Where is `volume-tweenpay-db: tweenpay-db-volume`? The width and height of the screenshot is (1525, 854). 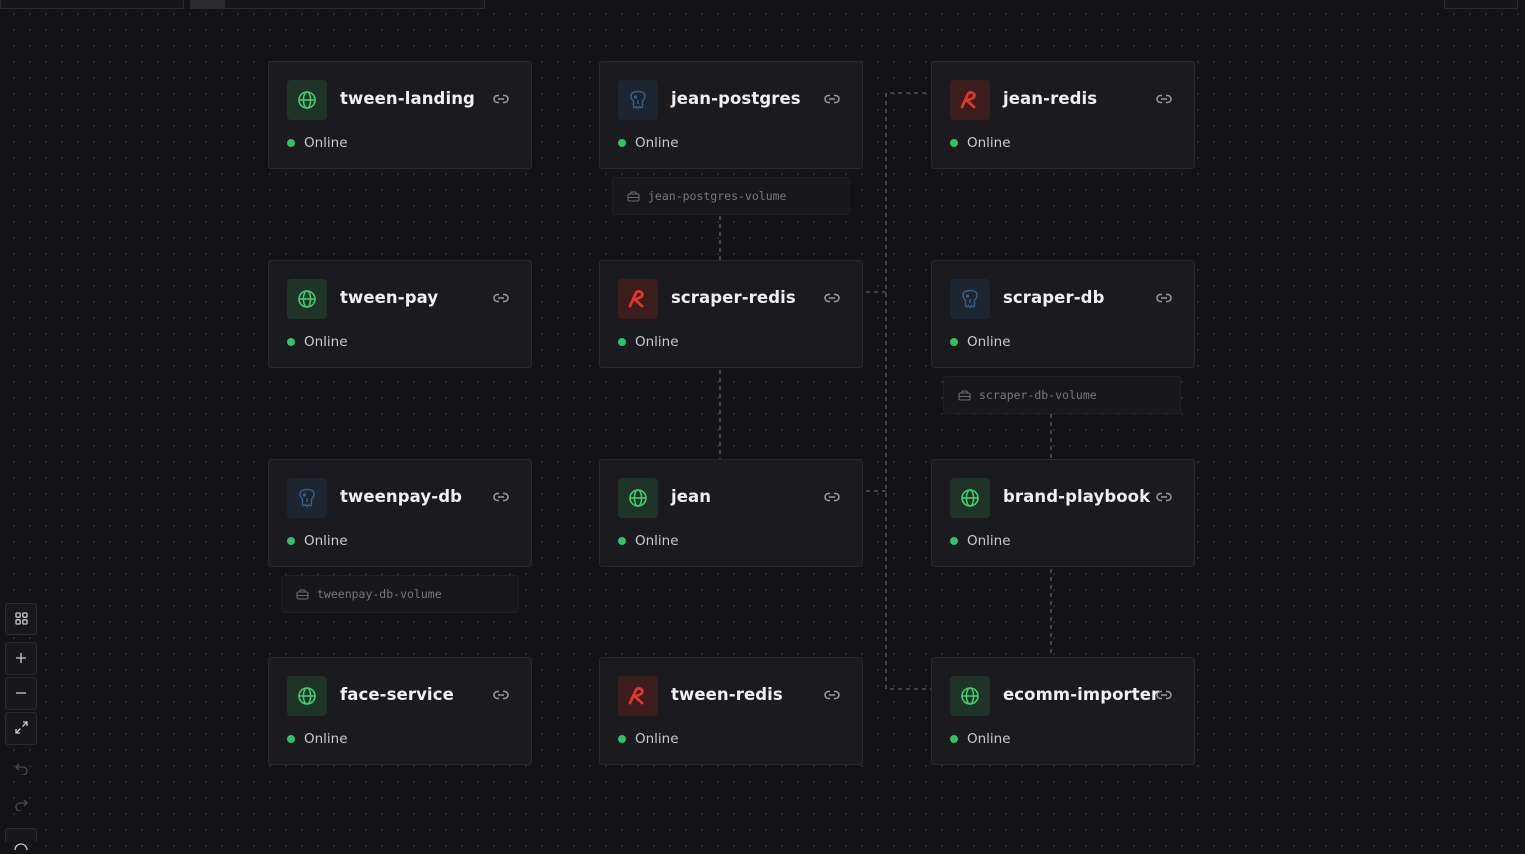
volume-tweenpay-db: tweenpay-db-volume is located at coordinates (400, 594).